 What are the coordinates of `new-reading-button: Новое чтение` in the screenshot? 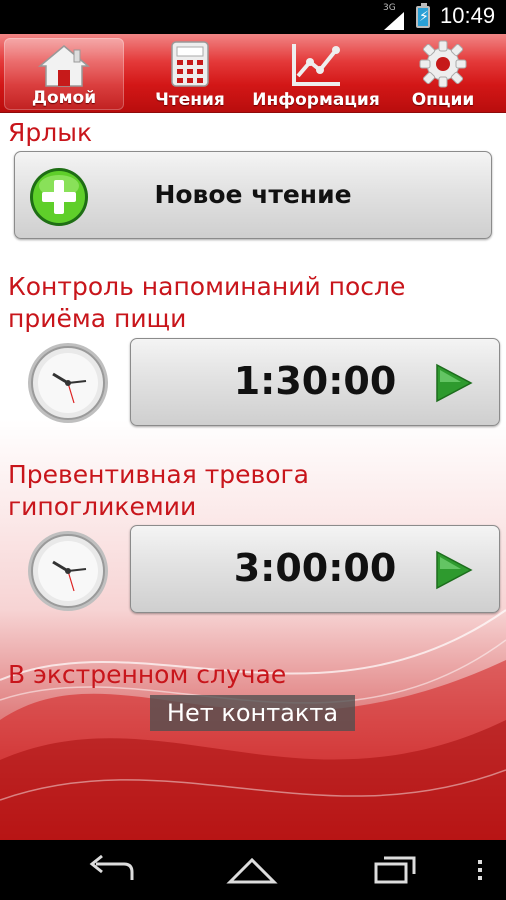 It's located at (253, 195).